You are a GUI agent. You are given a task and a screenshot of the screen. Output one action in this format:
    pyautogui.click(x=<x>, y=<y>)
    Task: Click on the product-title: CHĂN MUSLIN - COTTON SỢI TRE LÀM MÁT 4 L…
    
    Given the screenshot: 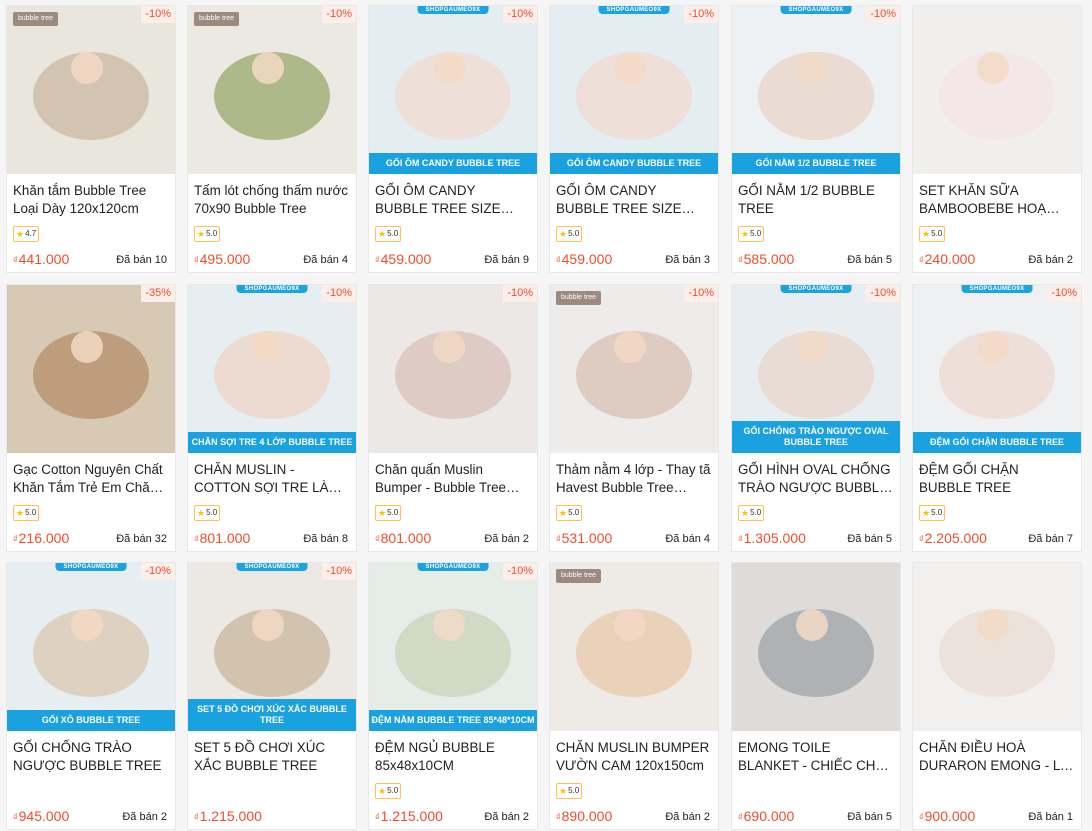 What is the action you would take?
    pyautogui.click(x=272, y=479)
    